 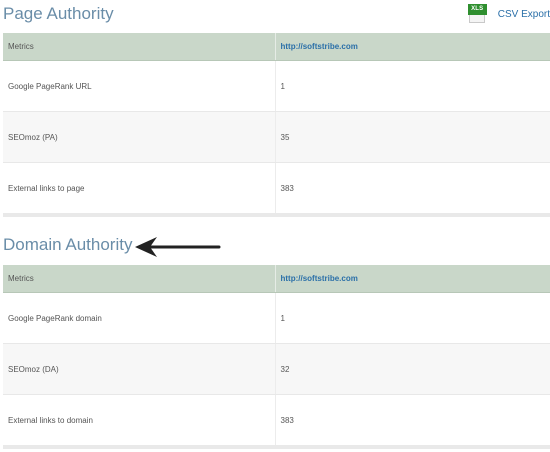 I want to click on arrow-left-icon, so click(x=178, y=247).